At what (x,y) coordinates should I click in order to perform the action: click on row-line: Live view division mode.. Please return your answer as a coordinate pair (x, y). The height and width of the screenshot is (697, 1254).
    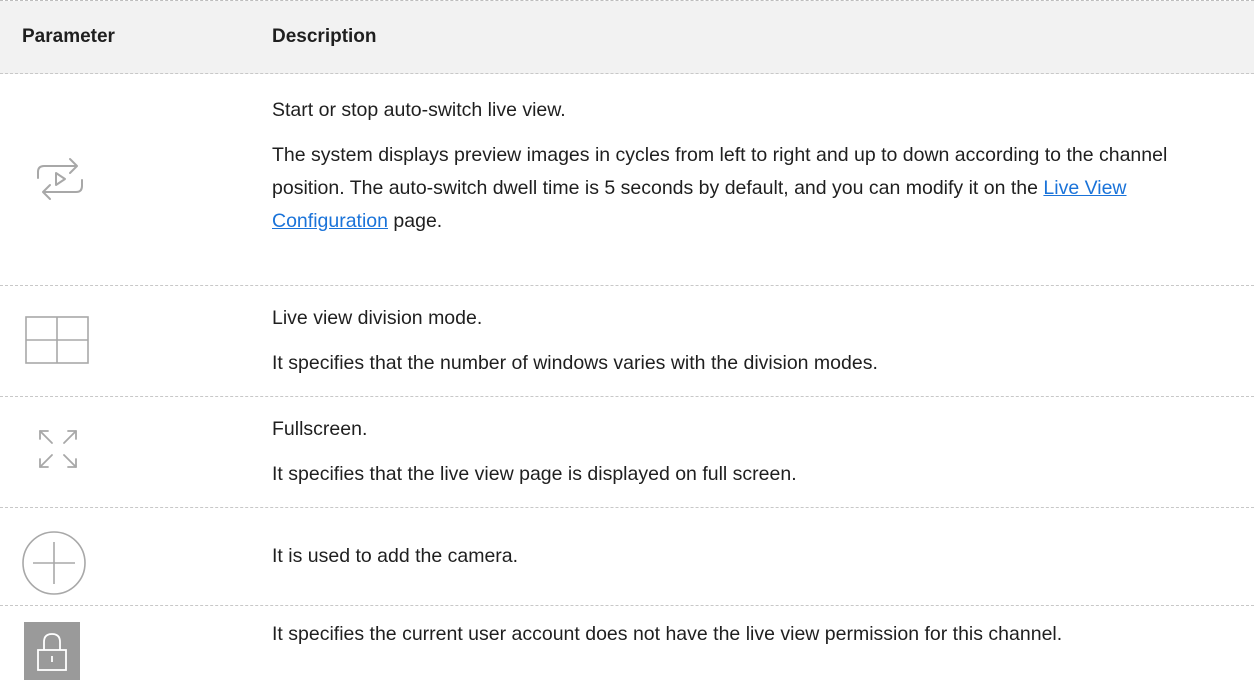
    Looking at the image, I should click on (377, 318).